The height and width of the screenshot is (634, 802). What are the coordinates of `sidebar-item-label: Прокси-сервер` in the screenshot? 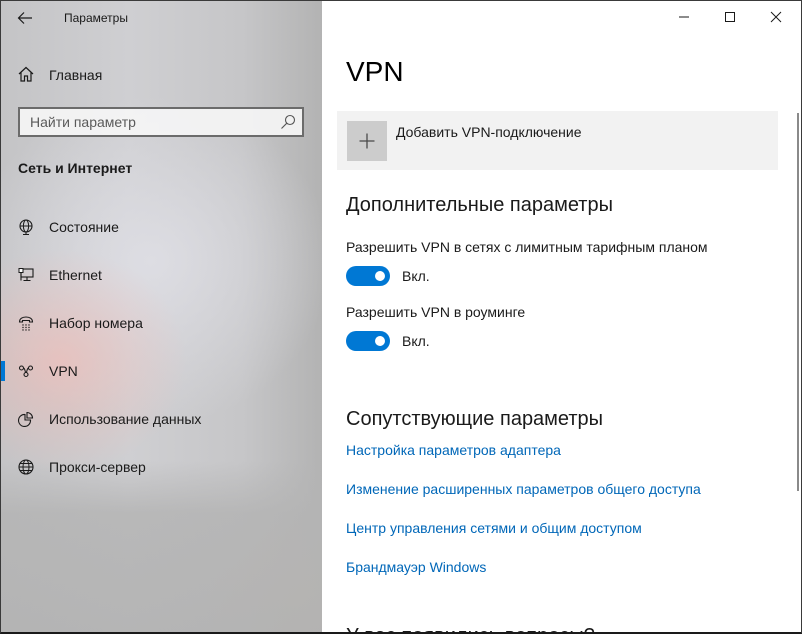 It's located at (97, 467).